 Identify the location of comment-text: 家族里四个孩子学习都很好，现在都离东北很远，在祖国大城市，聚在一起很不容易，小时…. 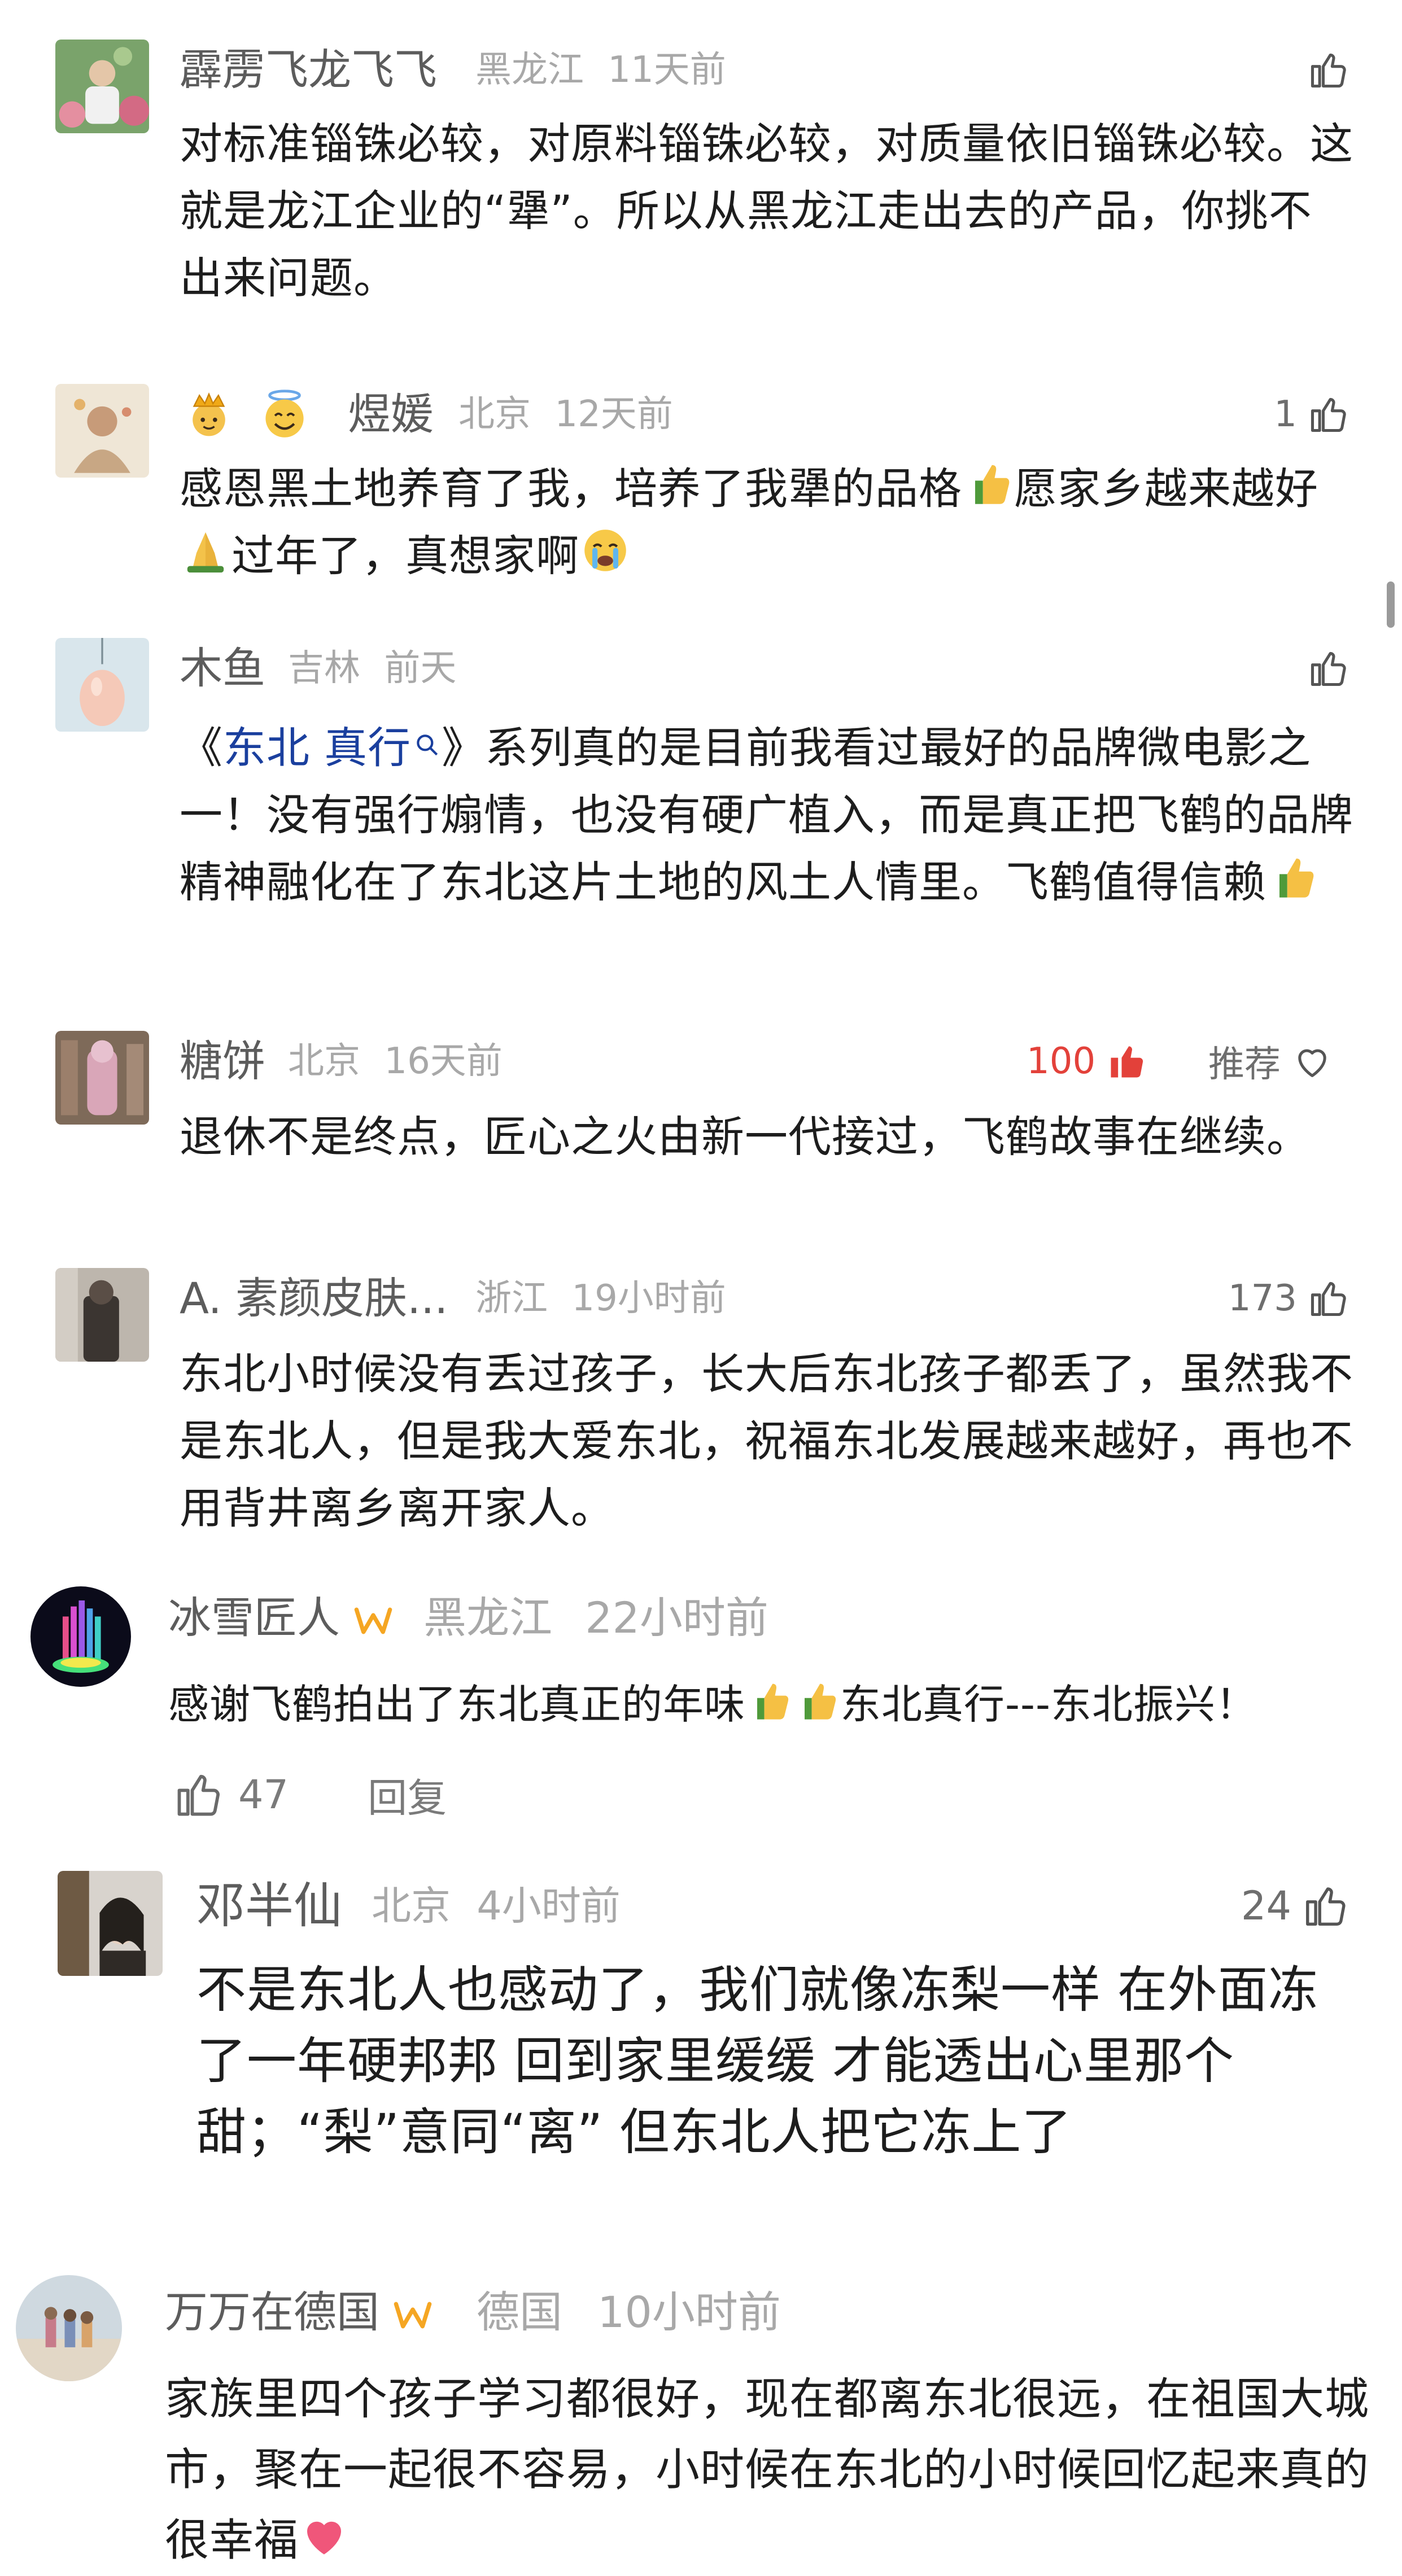
(769, 2470).